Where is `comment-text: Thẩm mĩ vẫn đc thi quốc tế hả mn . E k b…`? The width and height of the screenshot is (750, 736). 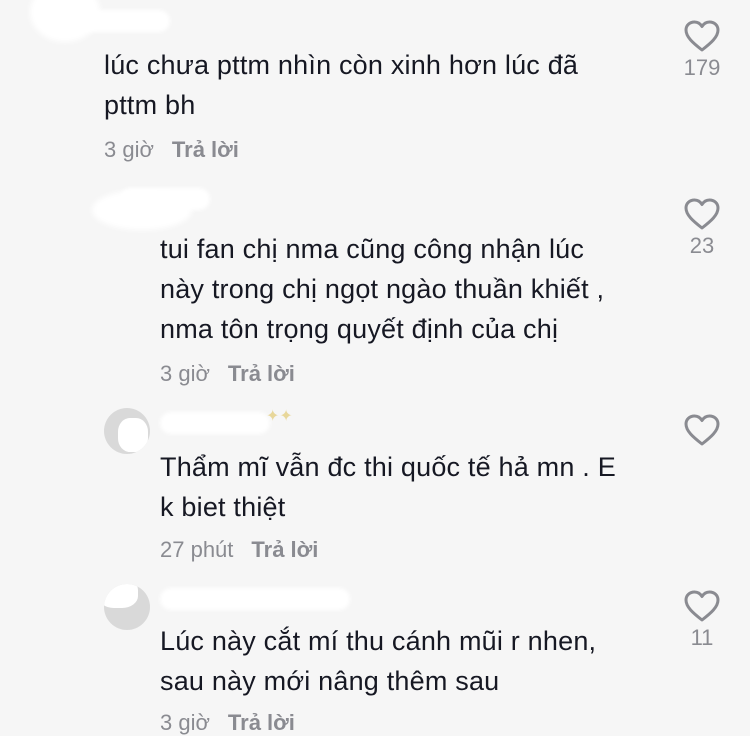 comment-text: Thẩm mĩ vẫn đc thi quốc tế hả mn . E k b… is located at coordinates (388, 487).